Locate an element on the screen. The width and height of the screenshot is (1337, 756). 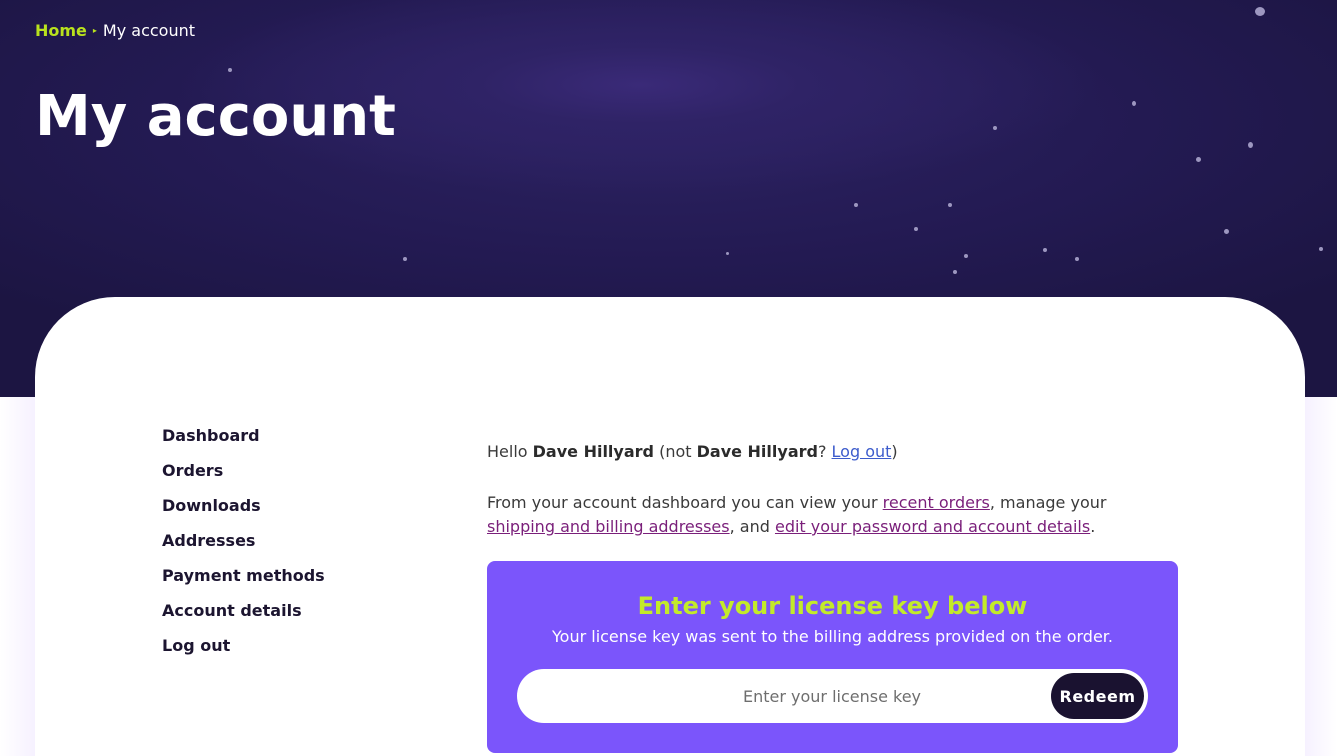
greeting-question: ? is located at coordinates (824, 451).